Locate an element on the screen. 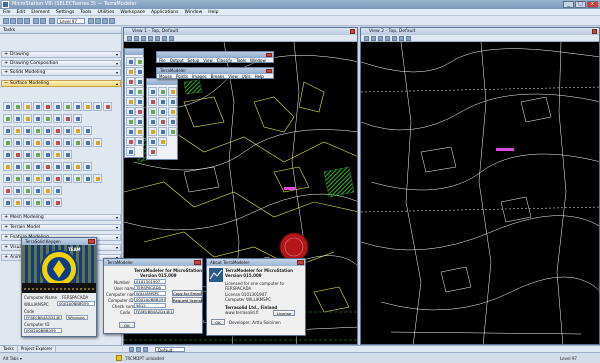  menu-file: File is located at coordinates (7, 12).